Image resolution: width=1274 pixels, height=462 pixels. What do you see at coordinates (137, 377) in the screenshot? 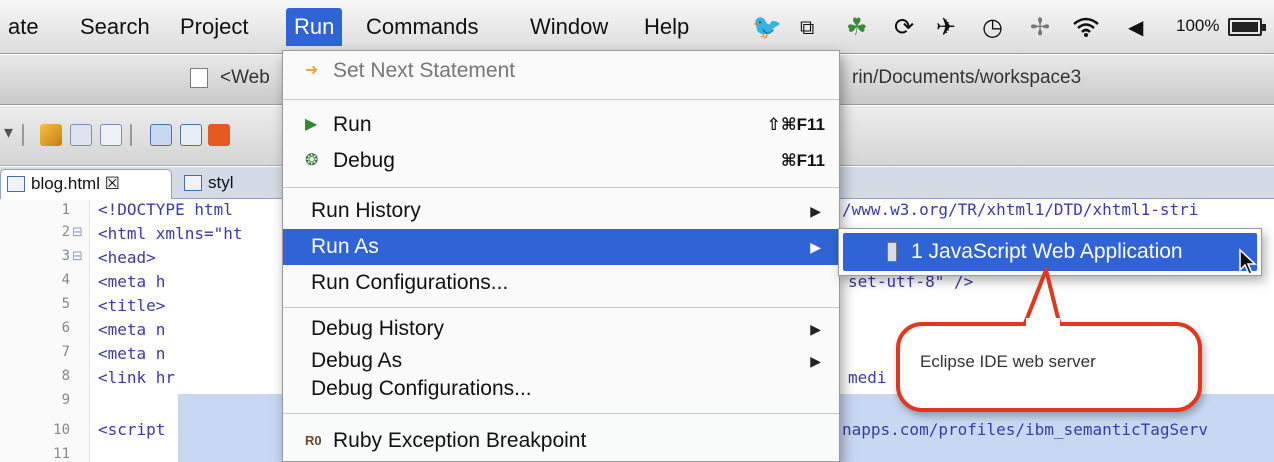
I see `code-line: <link hr` at bounding box center [137, 377].